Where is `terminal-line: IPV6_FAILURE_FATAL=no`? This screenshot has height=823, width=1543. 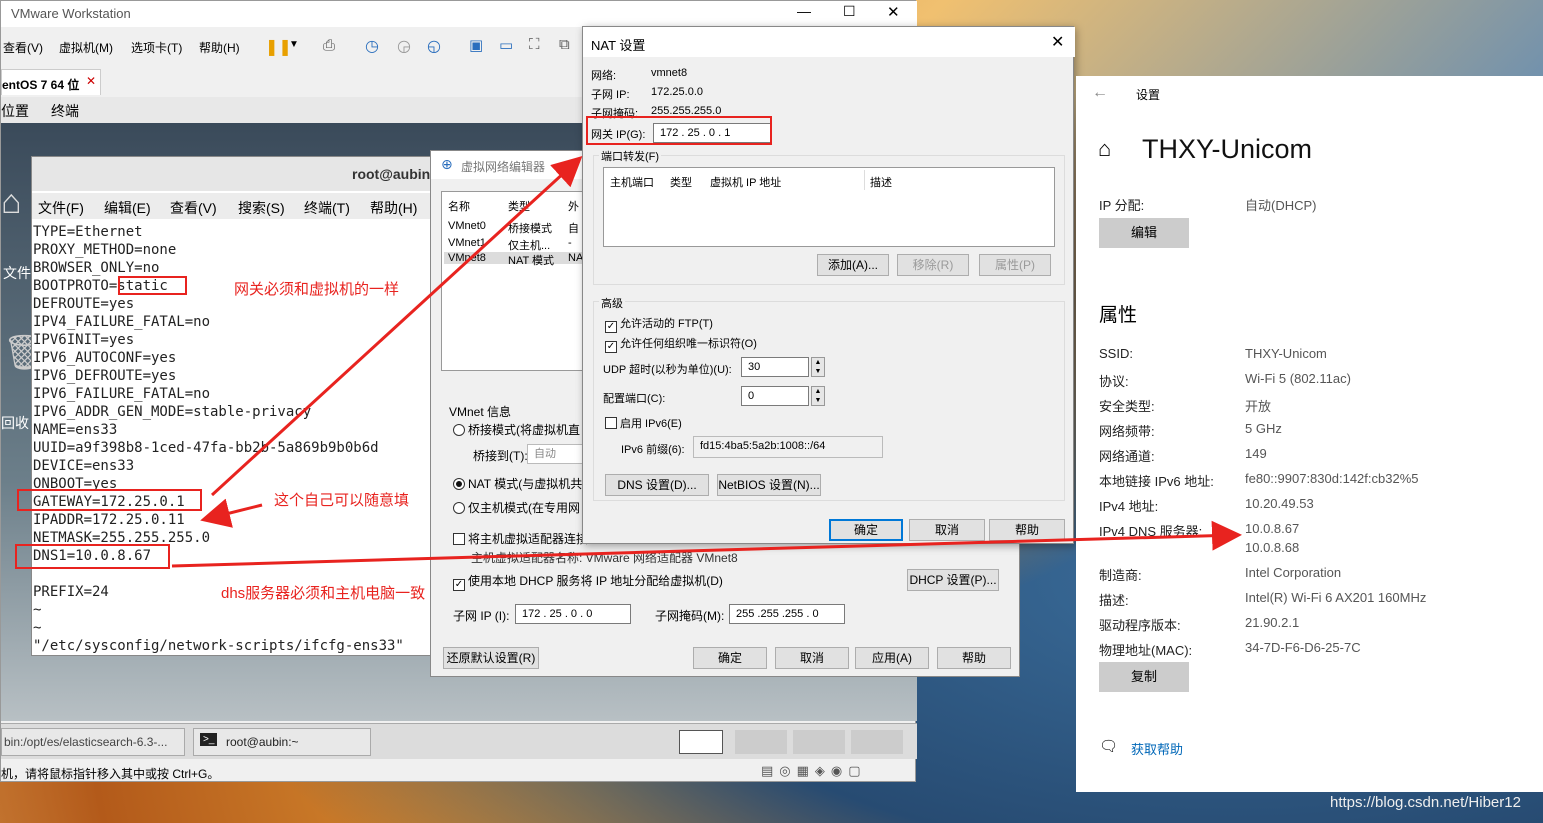
terminal-line: IPV6_FAILURE_FATAL=no is located at coordinates (122, 394).